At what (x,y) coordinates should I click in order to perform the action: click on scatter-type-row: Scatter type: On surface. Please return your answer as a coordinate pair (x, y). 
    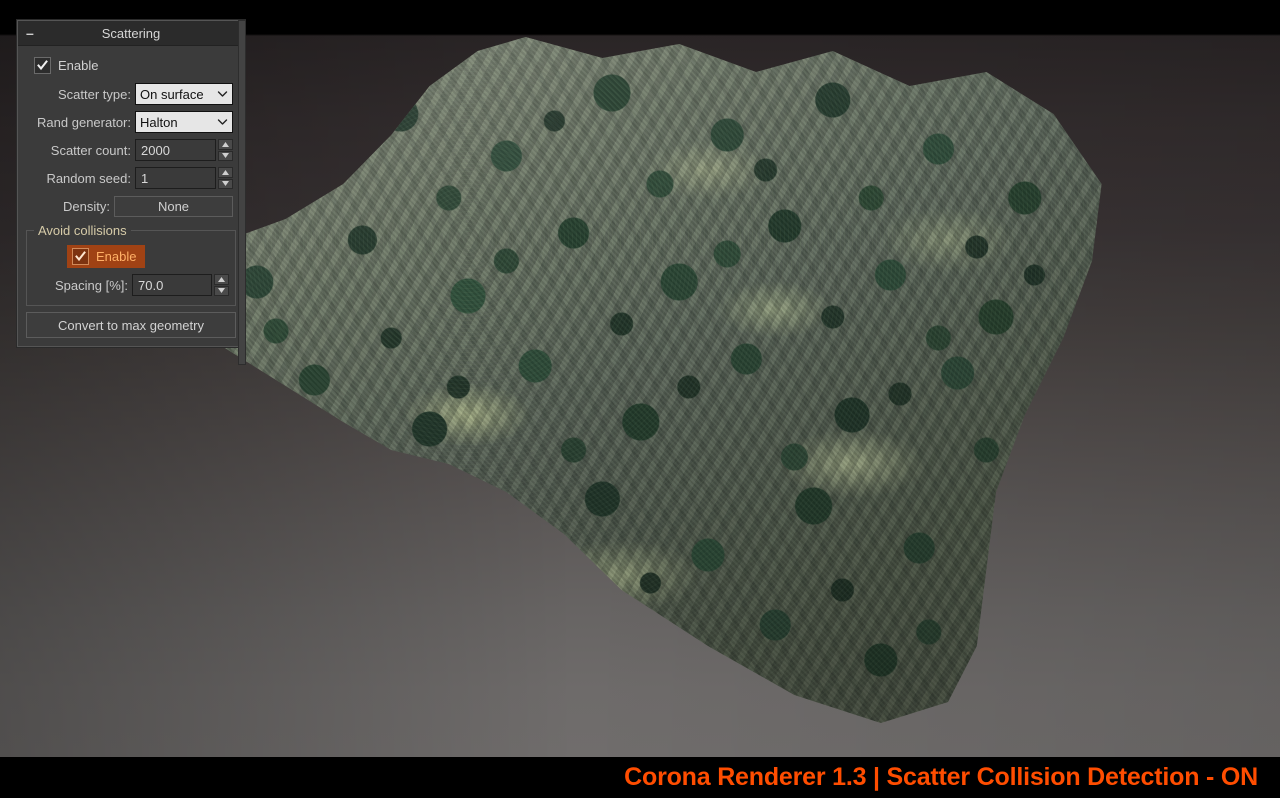
    Looking at the image, I should click on (131, 94).